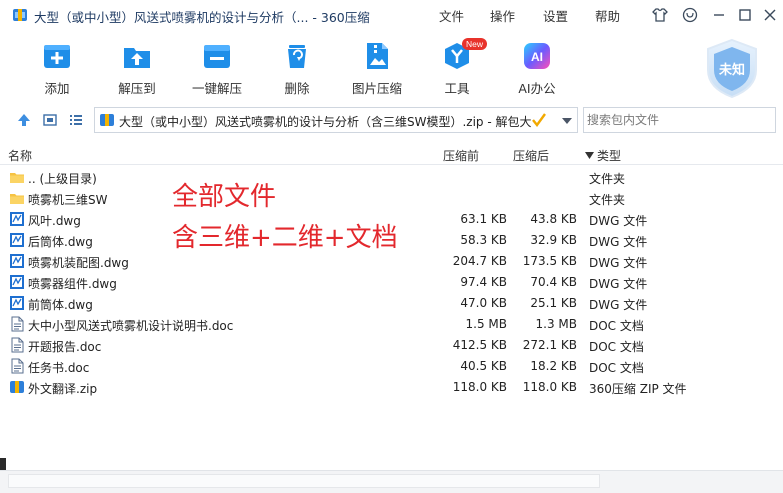 This screenshot has width=783, height=493. Describe the element at coordinates (549, 387) in the screenshot. I see `file-compressed-size: 118.0 KB` at that location.